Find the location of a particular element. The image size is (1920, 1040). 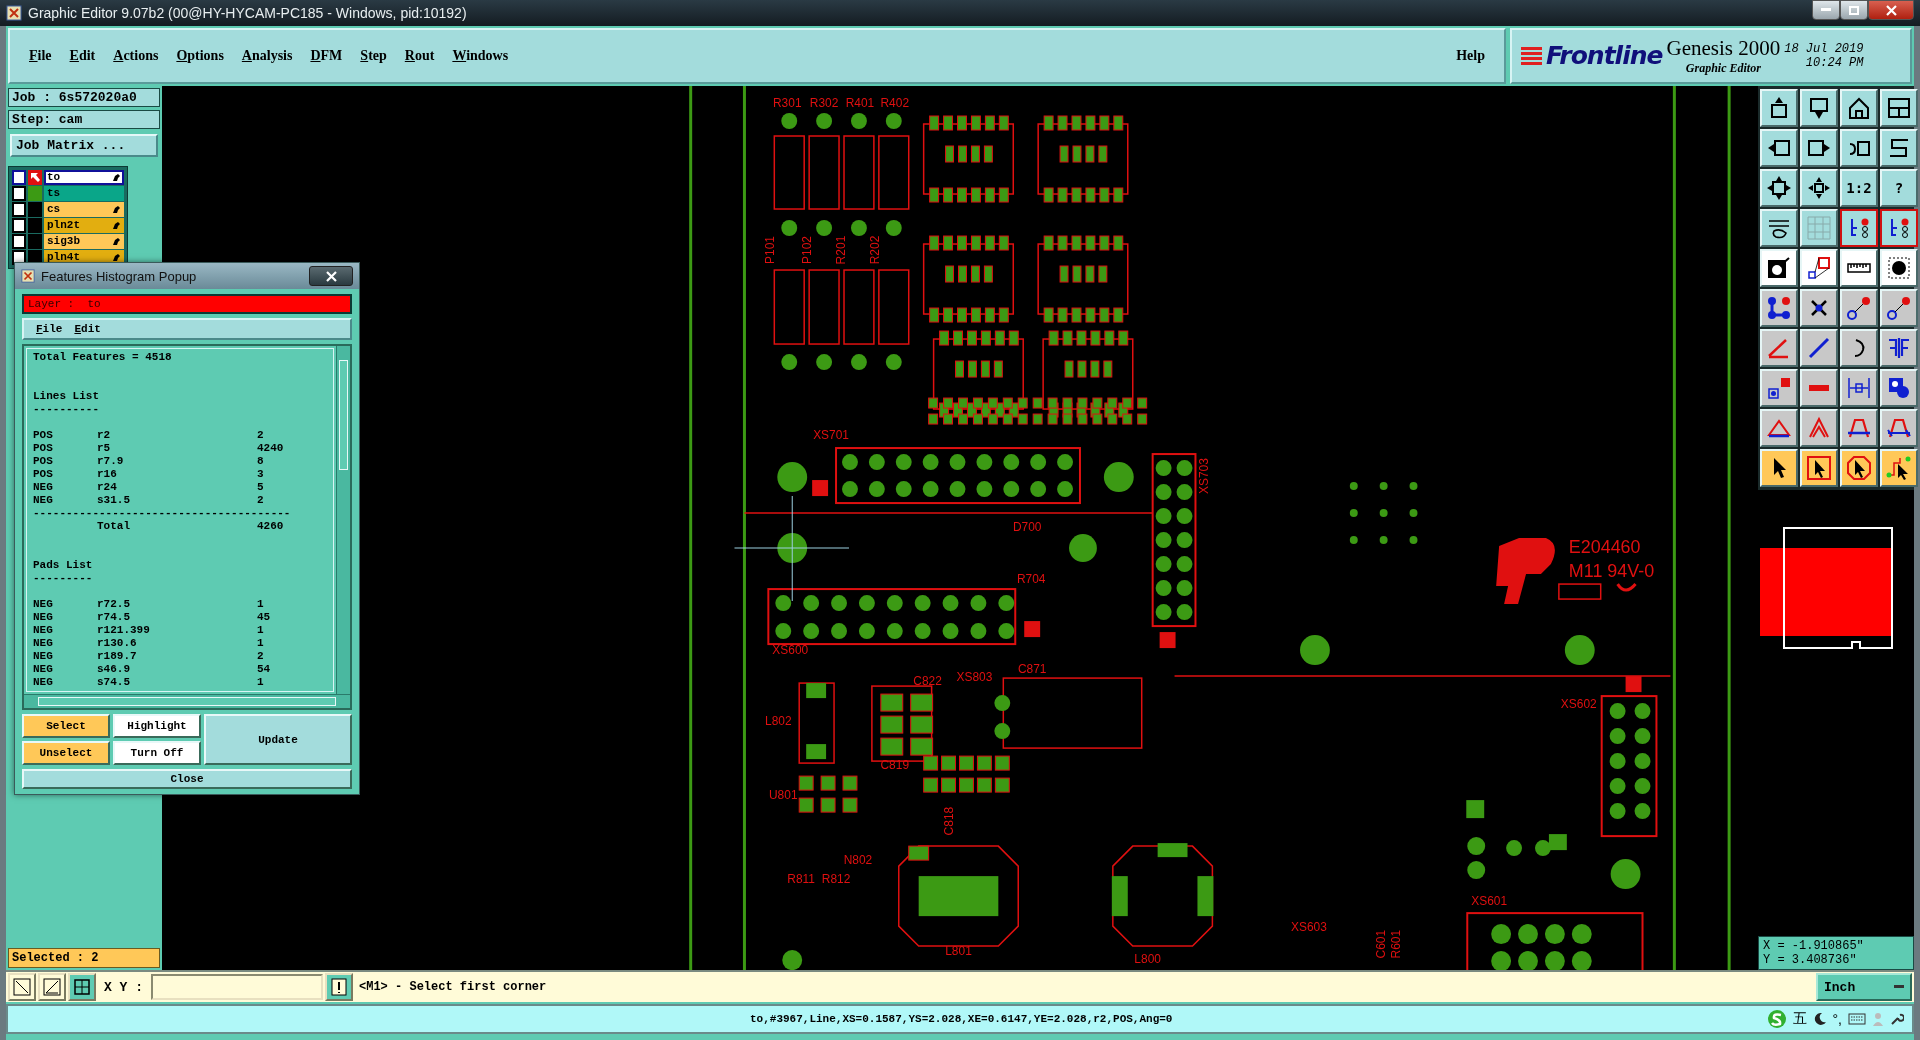

x-coordinate: X = -1.910865" is located at coordinates (1814, 946).